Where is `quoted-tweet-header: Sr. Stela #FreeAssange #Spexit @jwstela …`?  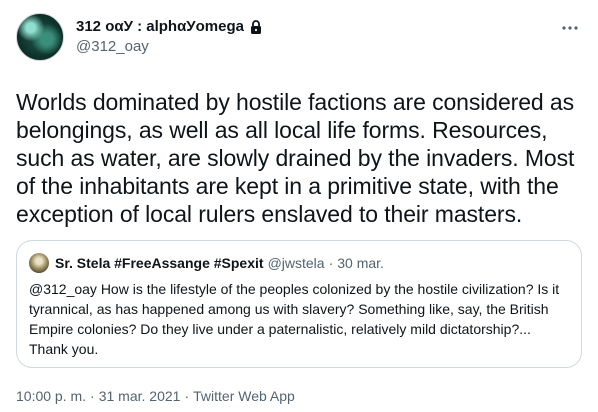 quoted-tweet-header: Sr. Stela #FreeAssange #Spexit @jwstela … is located at coordinates (299, 263).